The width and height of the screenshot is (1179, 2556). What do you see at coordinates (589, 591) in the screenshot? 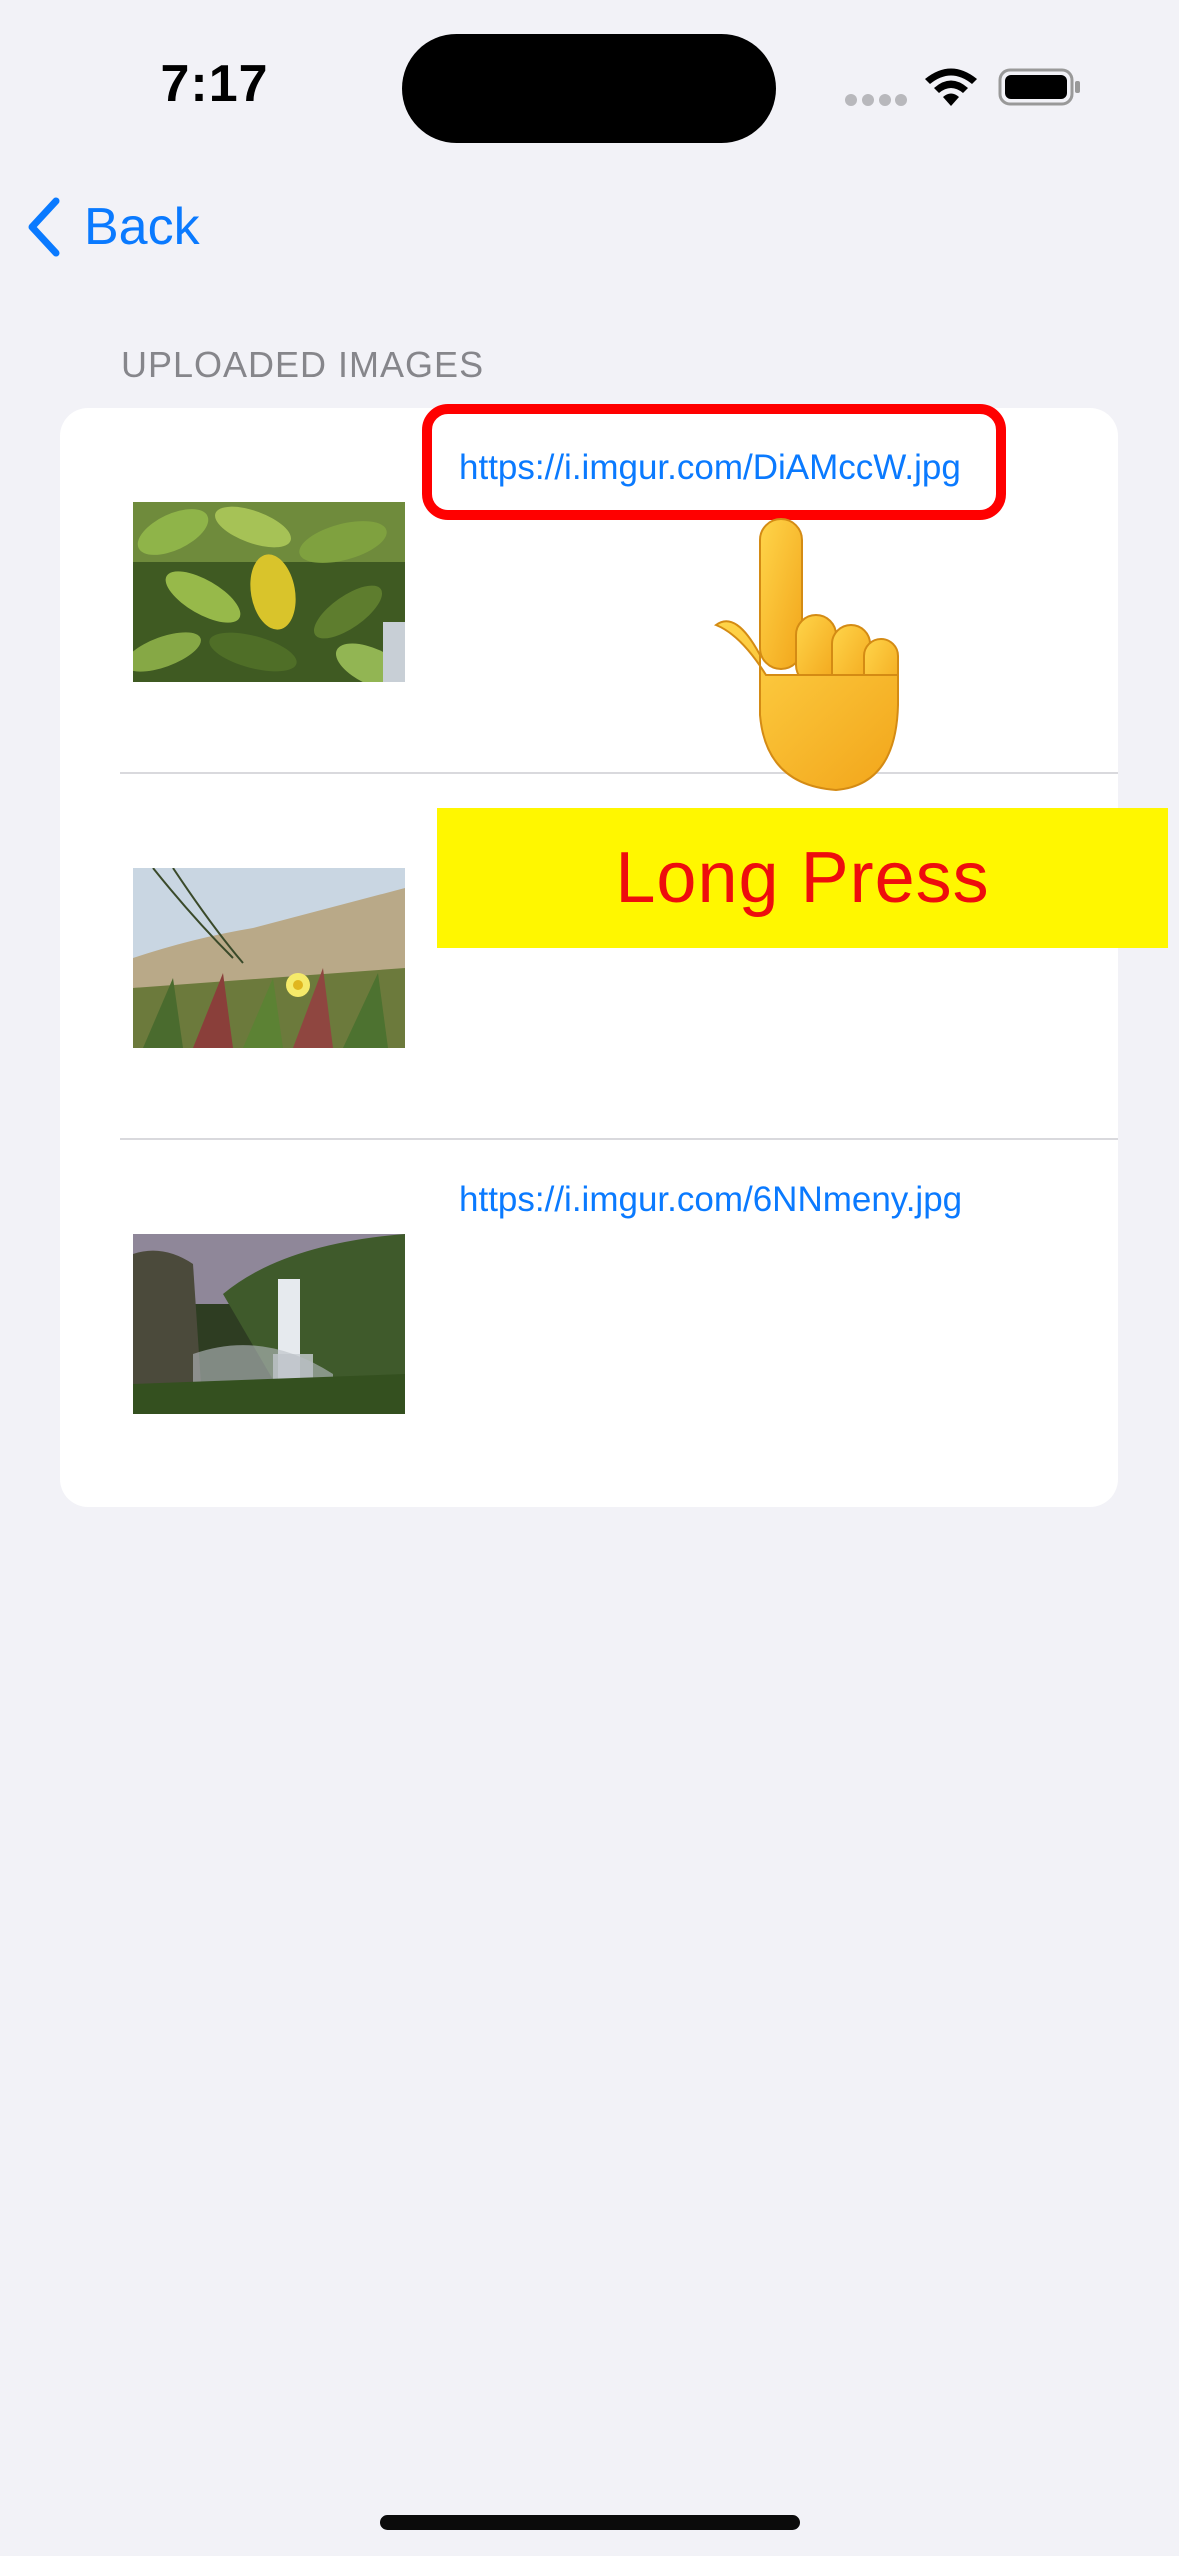
I see `list-item: https://i.imgur.com/DiAMccW.jpg` at bounding box center [589, 591].